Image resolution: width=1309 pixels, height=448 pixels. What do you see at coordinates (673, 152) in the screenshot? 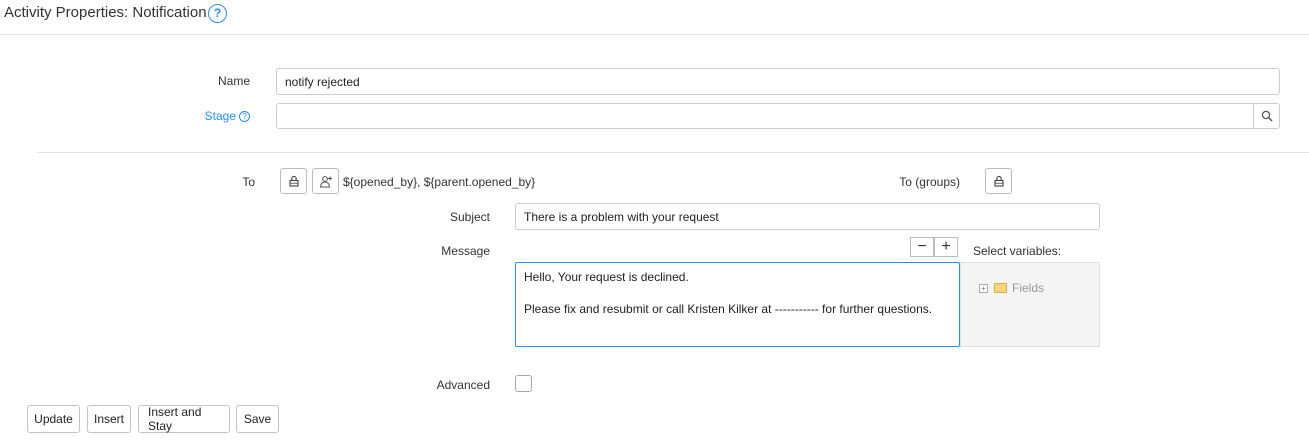
I see `section-divider` at bounding box center [673, 152].